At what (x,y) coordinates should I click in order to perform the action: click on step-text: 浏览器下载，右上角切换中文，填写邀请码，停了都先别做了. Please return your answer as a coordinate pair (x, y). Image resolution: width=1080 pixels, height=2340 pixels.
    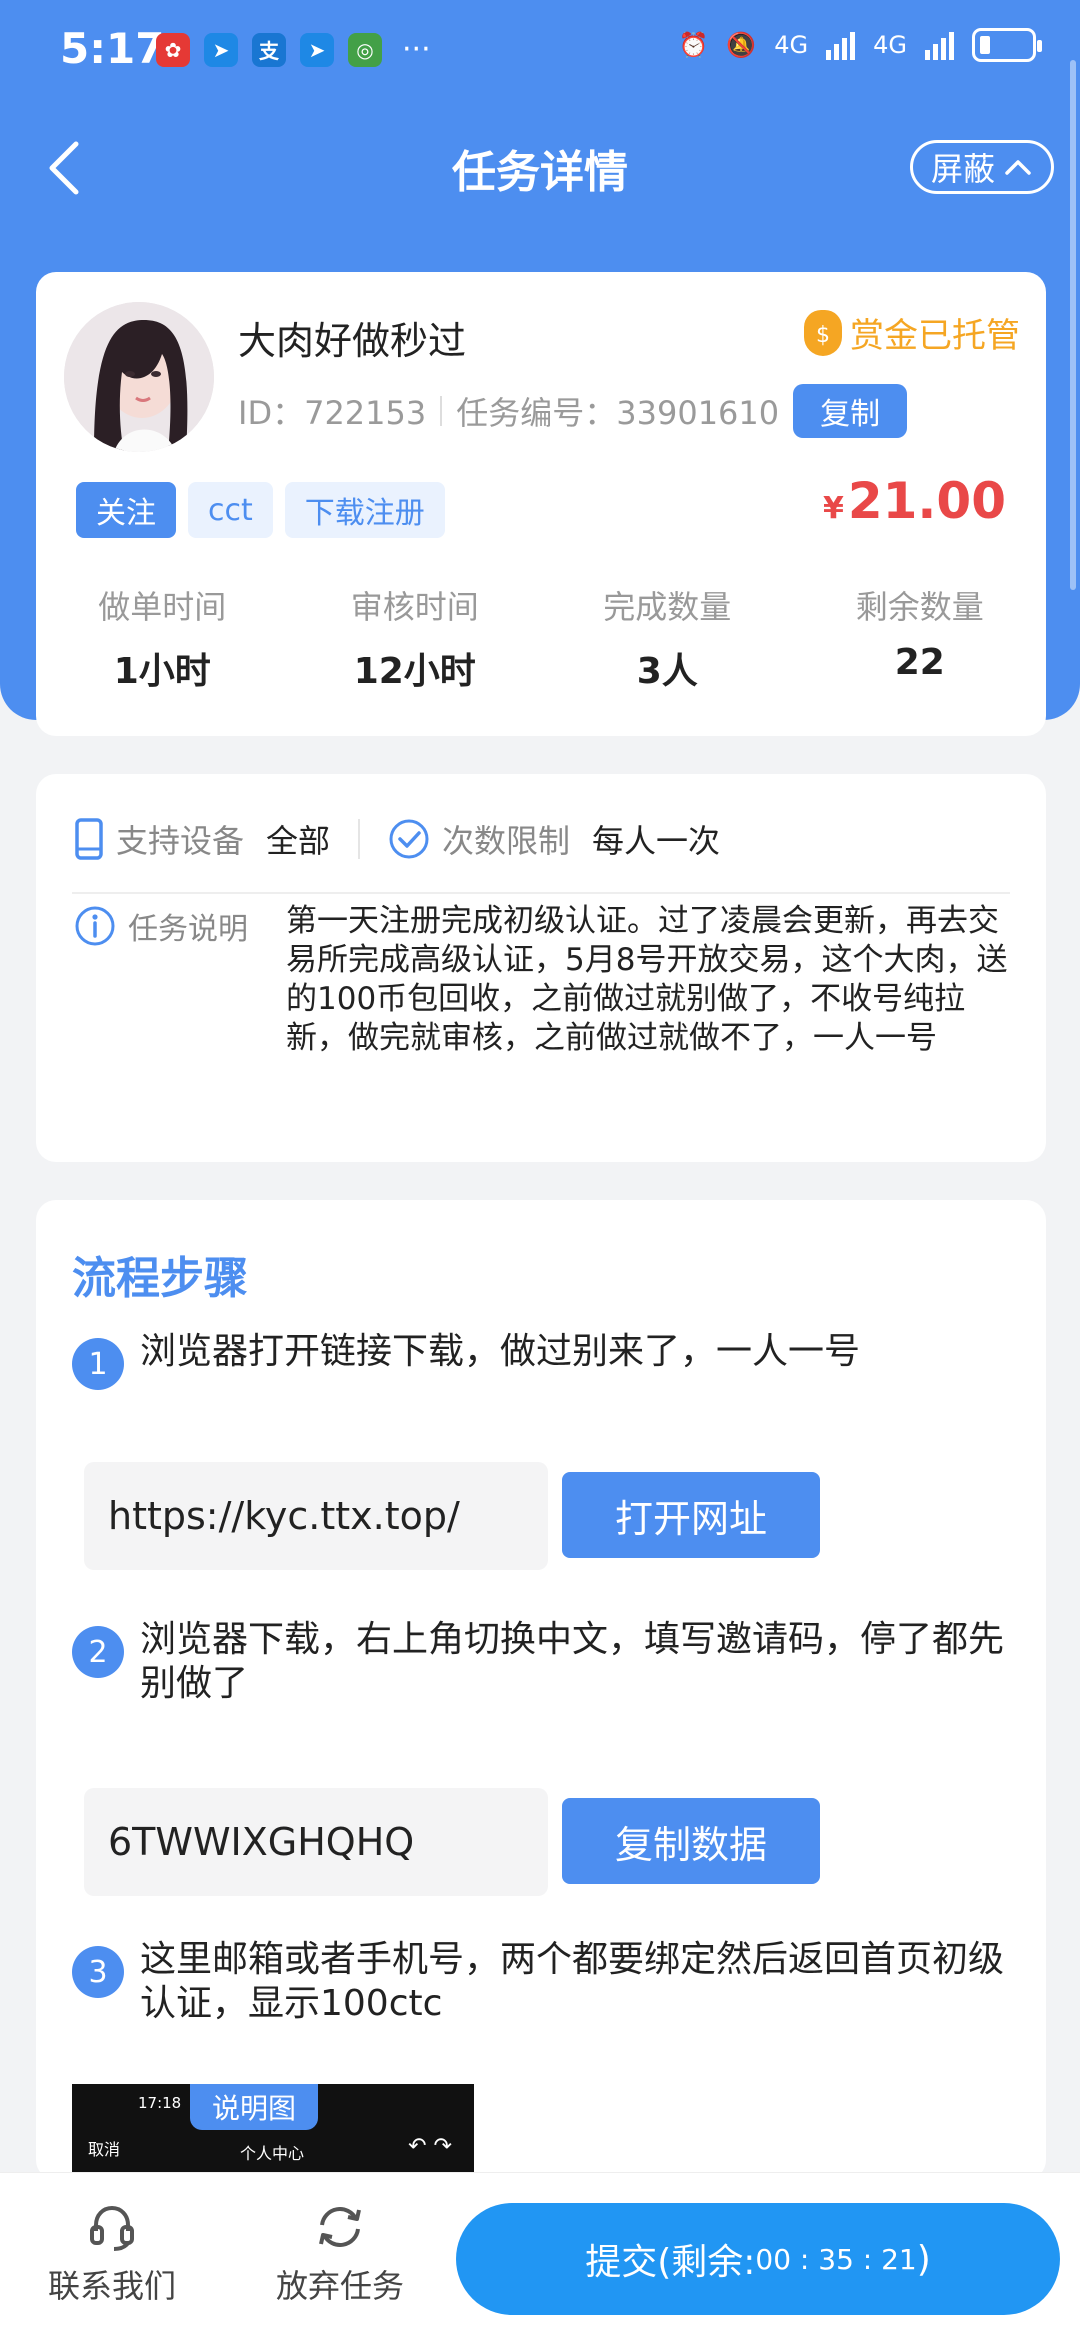
    Looking at the image, I should click on (572, 1661).